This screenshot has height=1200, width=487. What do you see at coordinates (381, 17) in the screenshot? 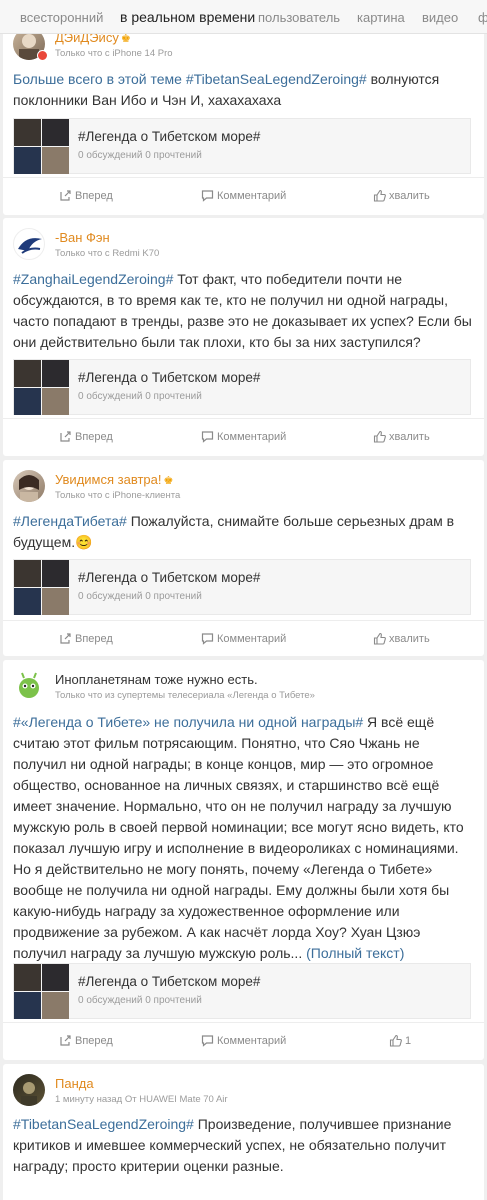
I see `tab-picture: картина` at bounding box center [381, 17].